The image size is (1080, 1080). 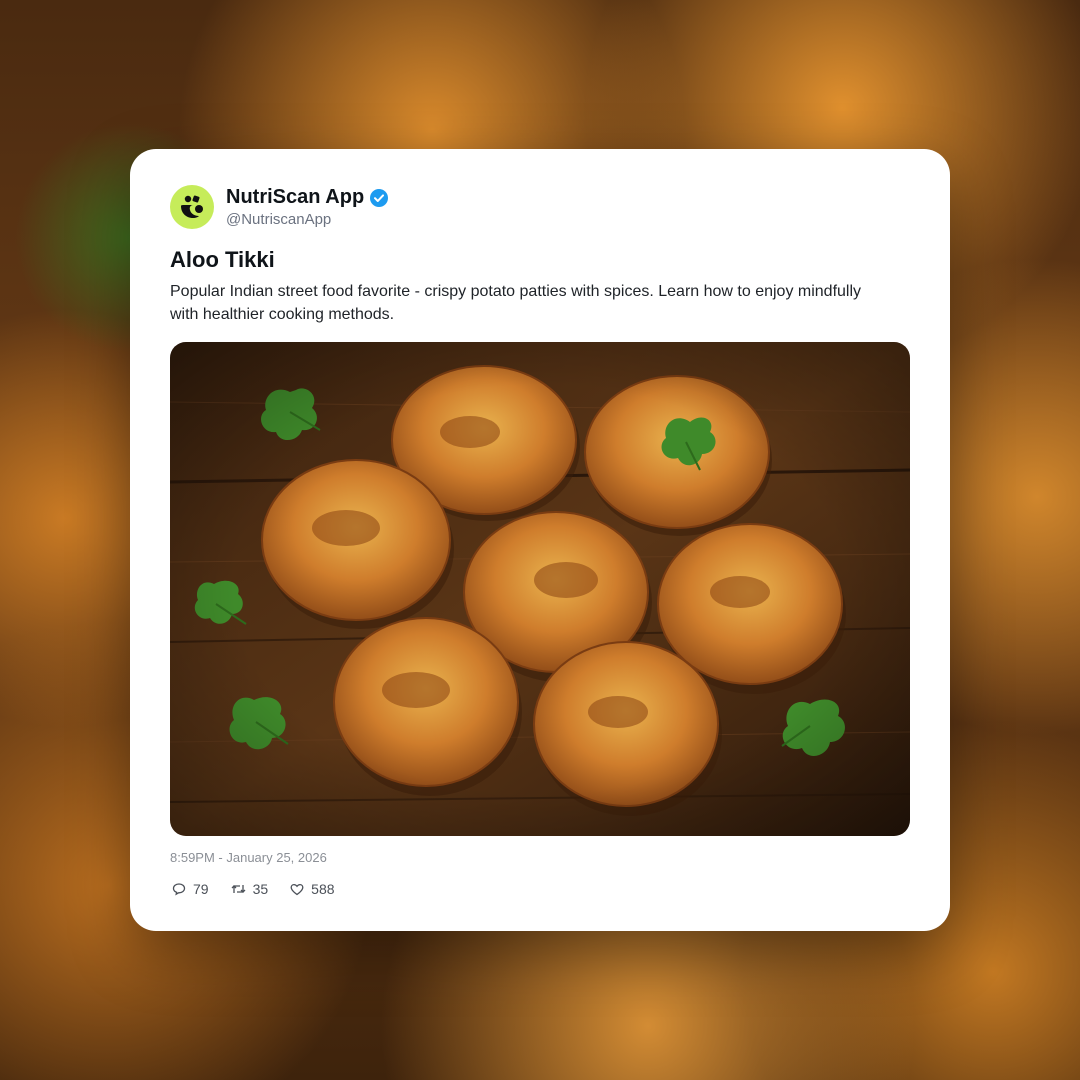 What do you see at coordinates (250, 889) in the screenshot?
I see `repost-button: 35` at bounding box center [250, 889].